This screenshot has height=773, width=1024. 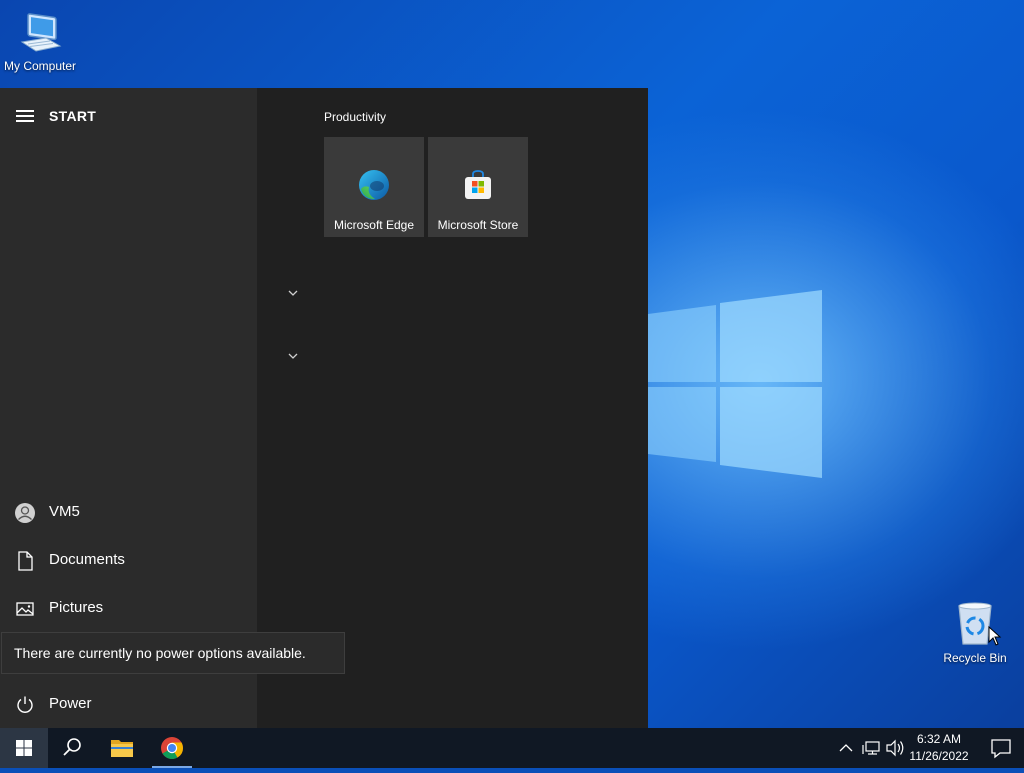 What do you see at coordinates (872, 748) in the screenshot?
I see `network-icon` at bounding box center [872, 748].